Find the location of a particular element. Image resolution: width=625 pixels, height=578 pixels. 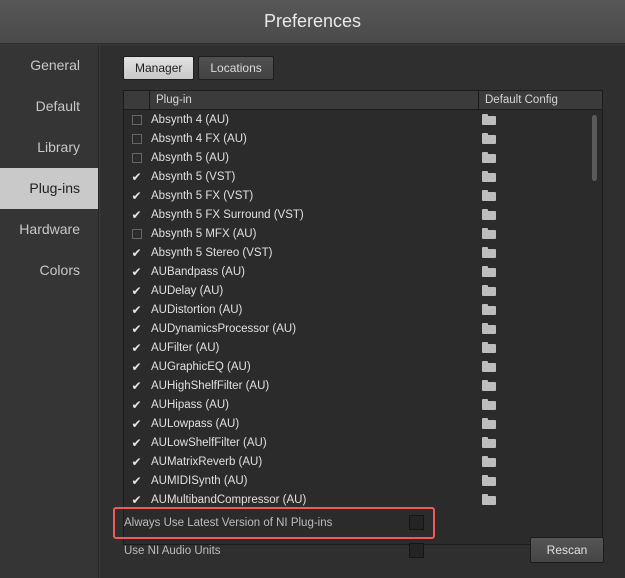

plugin-name: Absynth 5 FX Surround (VST) is located at coordinates (227, 214).